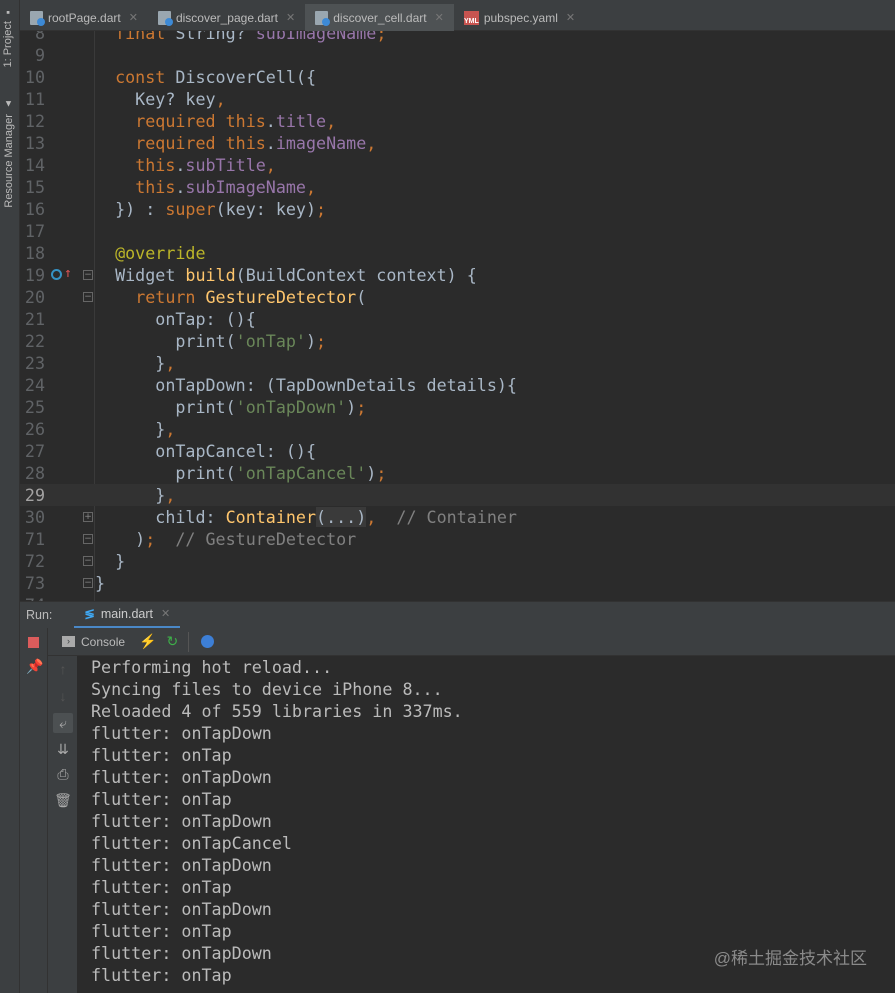  What do you see at coordinates (321, 143) in the screenshot?
I see `code-token: imageName` at bounding box center [321, 143].